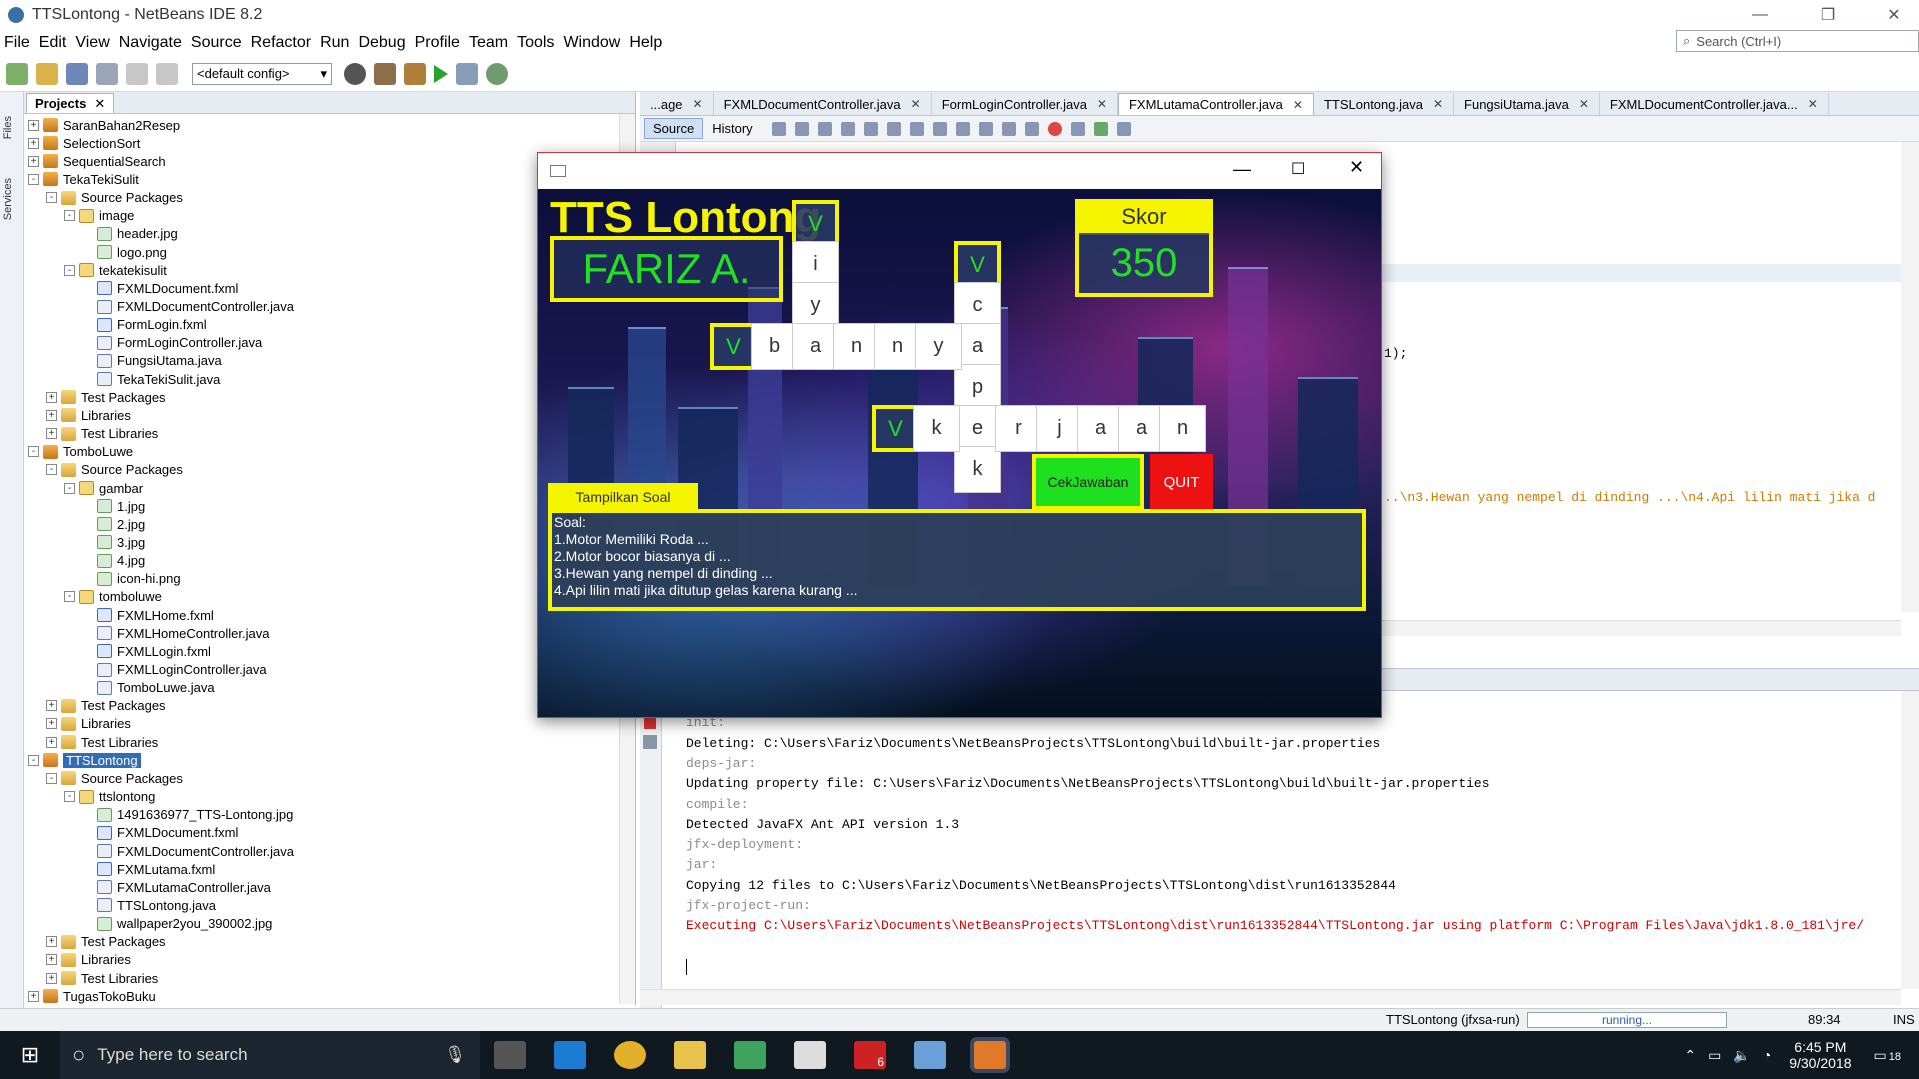 This screenshot has width=1919, height=1079. What do you see at coordinates (148, 615) in the screenshot?
I see `tree-node: FXMLHome.fxml` at bounding box center [148, 615].